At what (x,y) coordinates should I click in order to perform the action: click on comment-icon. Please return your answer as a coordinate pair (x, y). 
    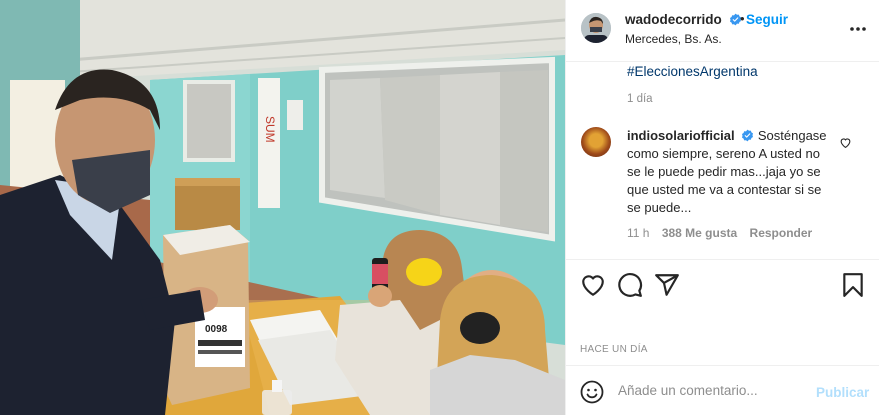
    Looking at the image, I should click on (630, 285).